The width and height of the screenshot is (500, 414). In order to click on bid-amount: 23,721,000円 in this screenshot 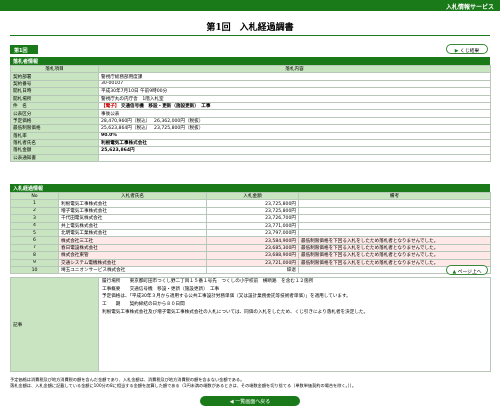, I will do `click(252, 262)`.